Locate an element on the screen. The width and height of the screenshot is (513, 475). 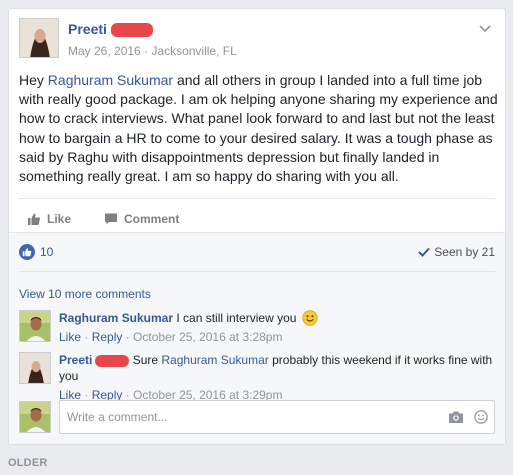
smiley-emoji-icon is located at coordinates (310, 318).